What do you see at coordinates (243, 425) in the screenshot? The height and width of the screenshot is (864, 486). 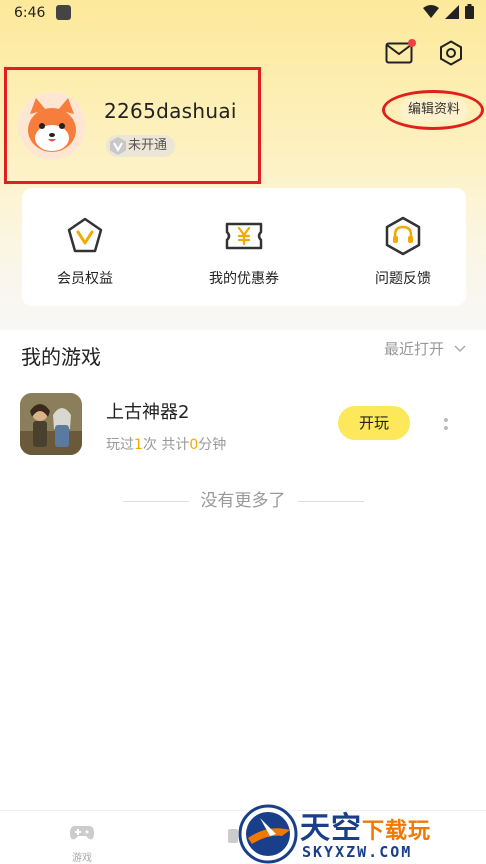 I see `game-list-item: 上古神器2 玩过1次 共计0分钟 开玩` at bounding box center [243, 425].